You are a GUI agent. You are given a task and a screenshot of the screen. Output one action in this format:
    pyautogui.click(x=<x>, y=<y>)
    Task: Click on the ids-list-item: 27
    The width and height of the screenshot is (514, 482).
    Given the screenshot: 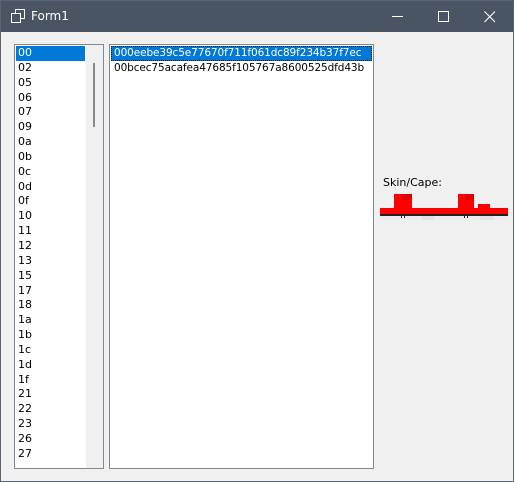 What is the action you would take?
    pyautogui.click(x=50, y=454)
    